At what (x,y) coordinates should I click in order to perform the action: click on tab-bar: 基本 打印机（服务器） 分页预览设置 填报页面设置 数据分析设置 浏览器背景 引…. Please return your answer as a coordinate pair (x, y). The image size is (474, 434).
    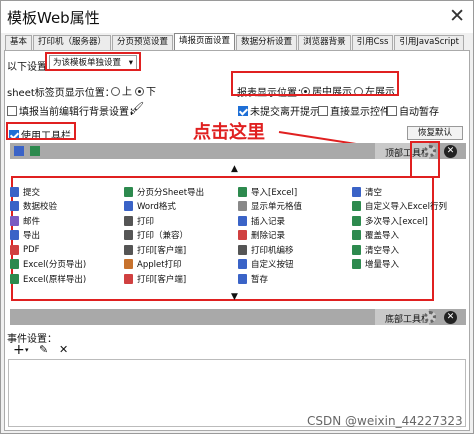
    Looking at the image, I should click on (235, 41).